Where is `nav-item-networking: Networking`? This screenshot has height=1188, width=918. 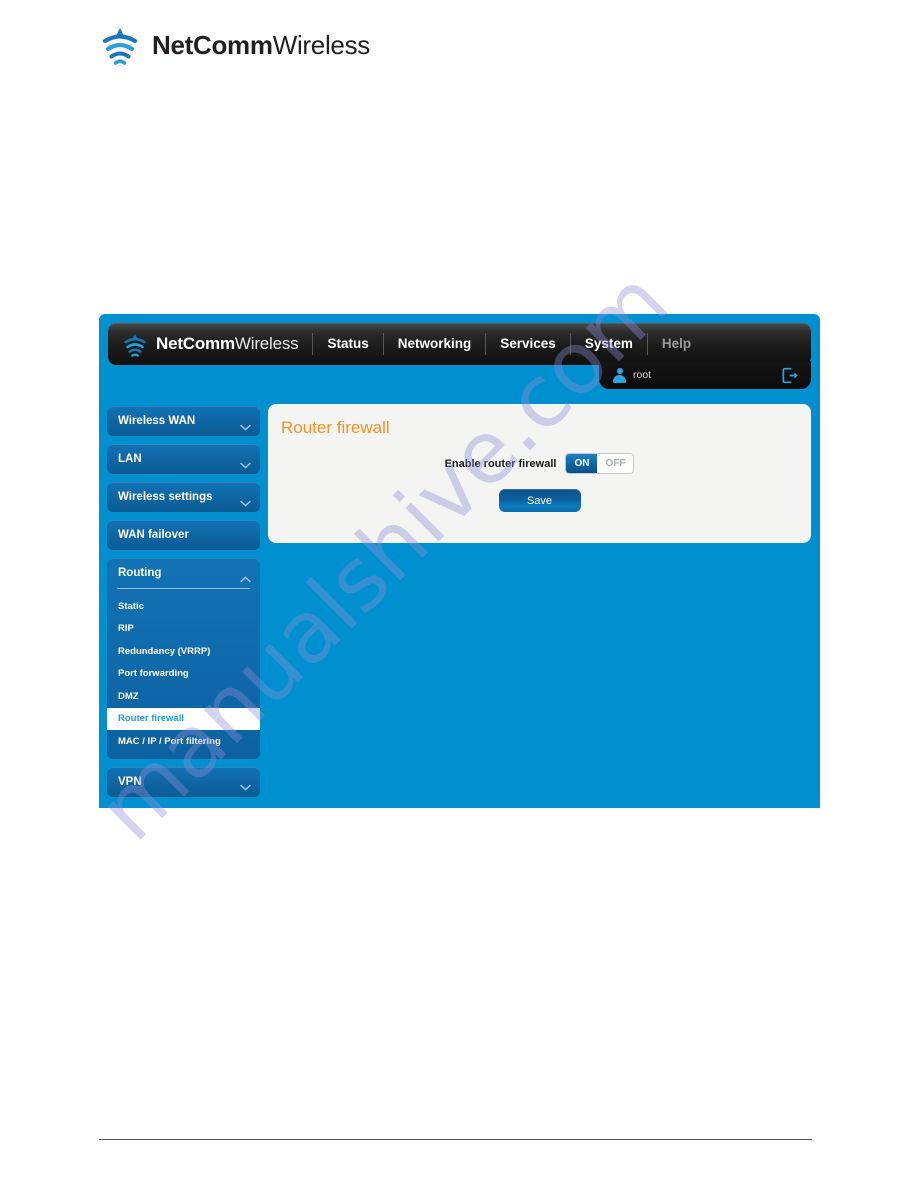 nav-item-networking: Networking is located at coordinates (435, 344).